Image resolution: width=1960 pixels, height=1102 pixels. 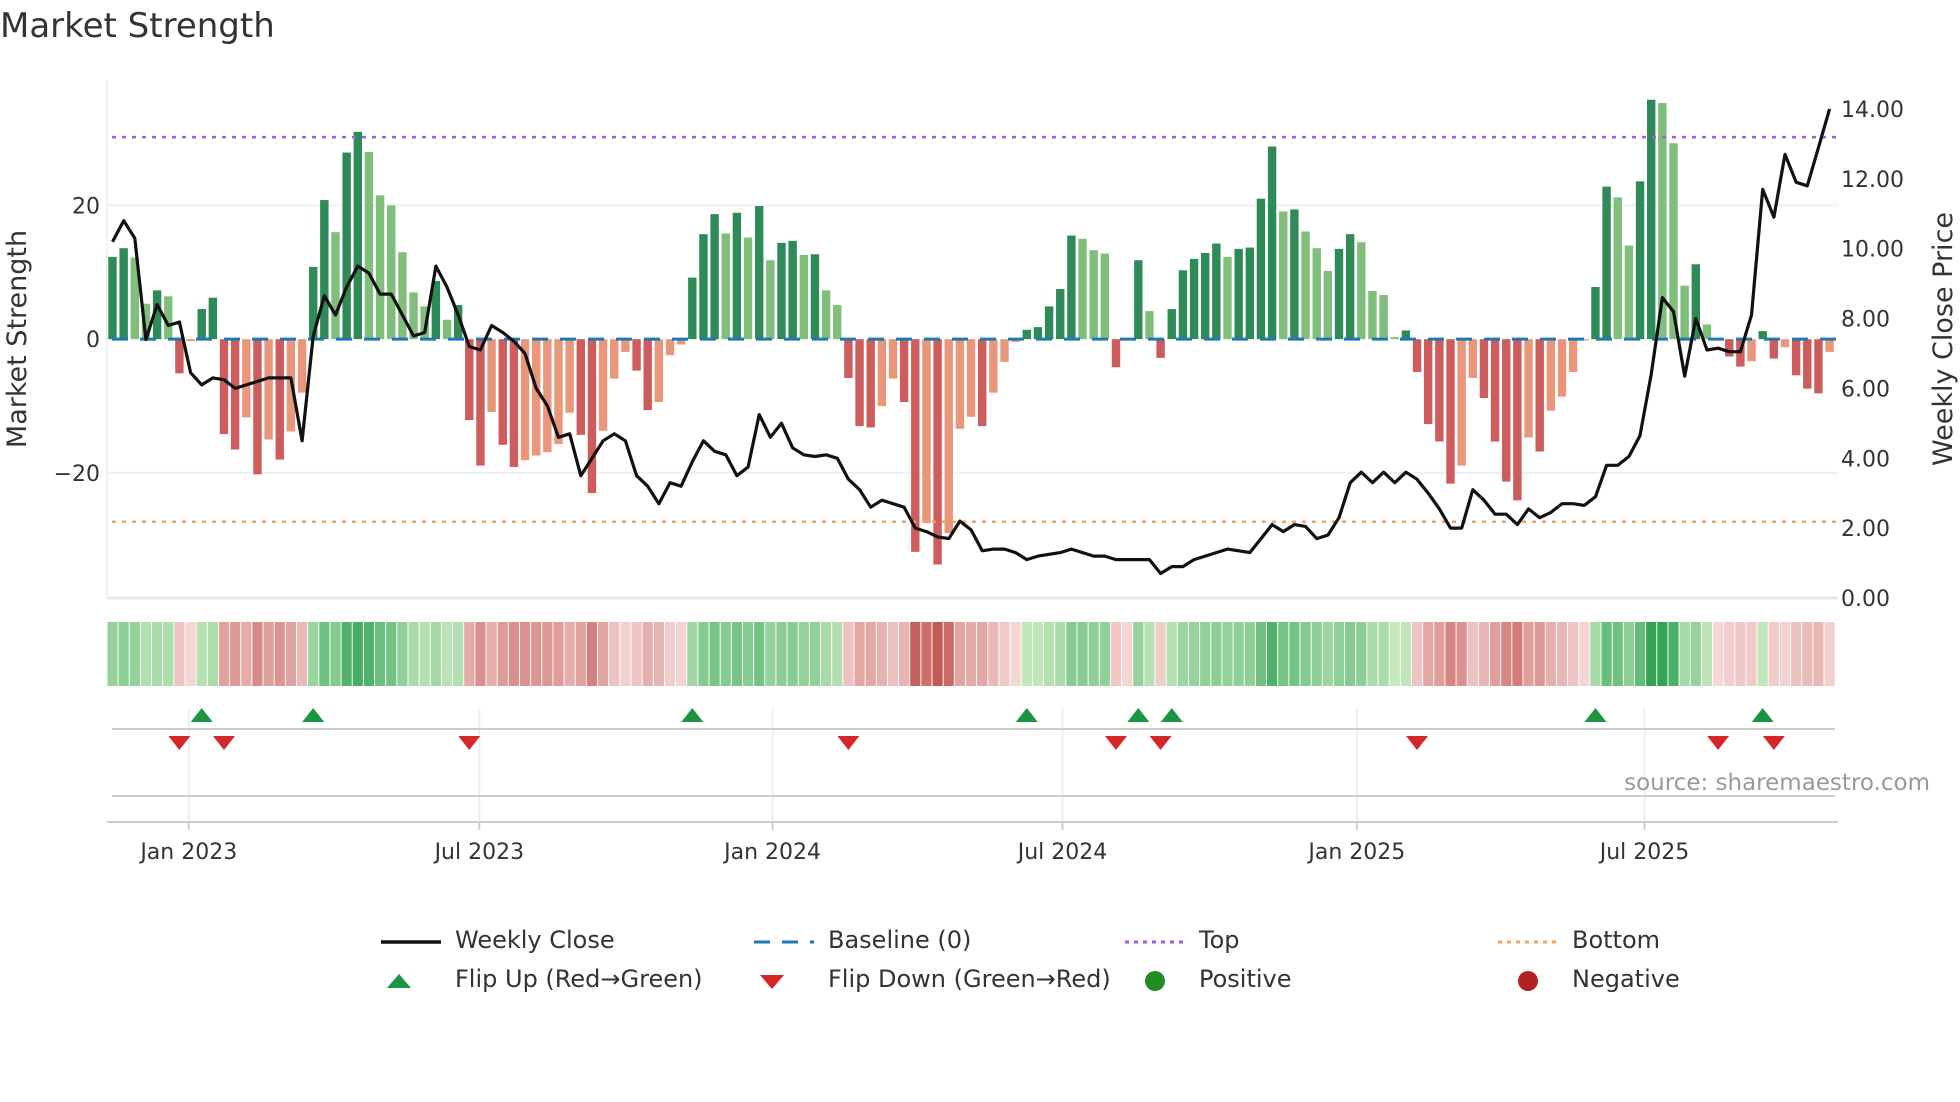 What do you see at coordinates (1872, 250) in the screenshot?
I see `y2-tick-label: 10.00` at bounding box center [1872, 250].